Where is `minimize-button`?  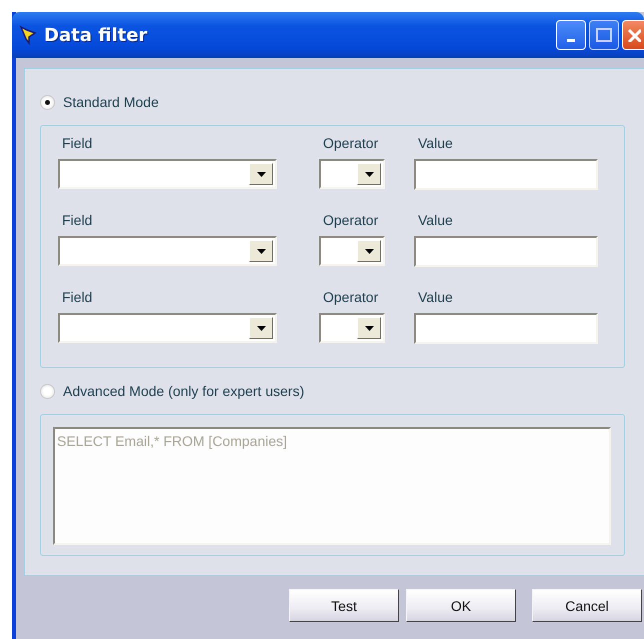
minimize-button is located at coordinates (571, 35).